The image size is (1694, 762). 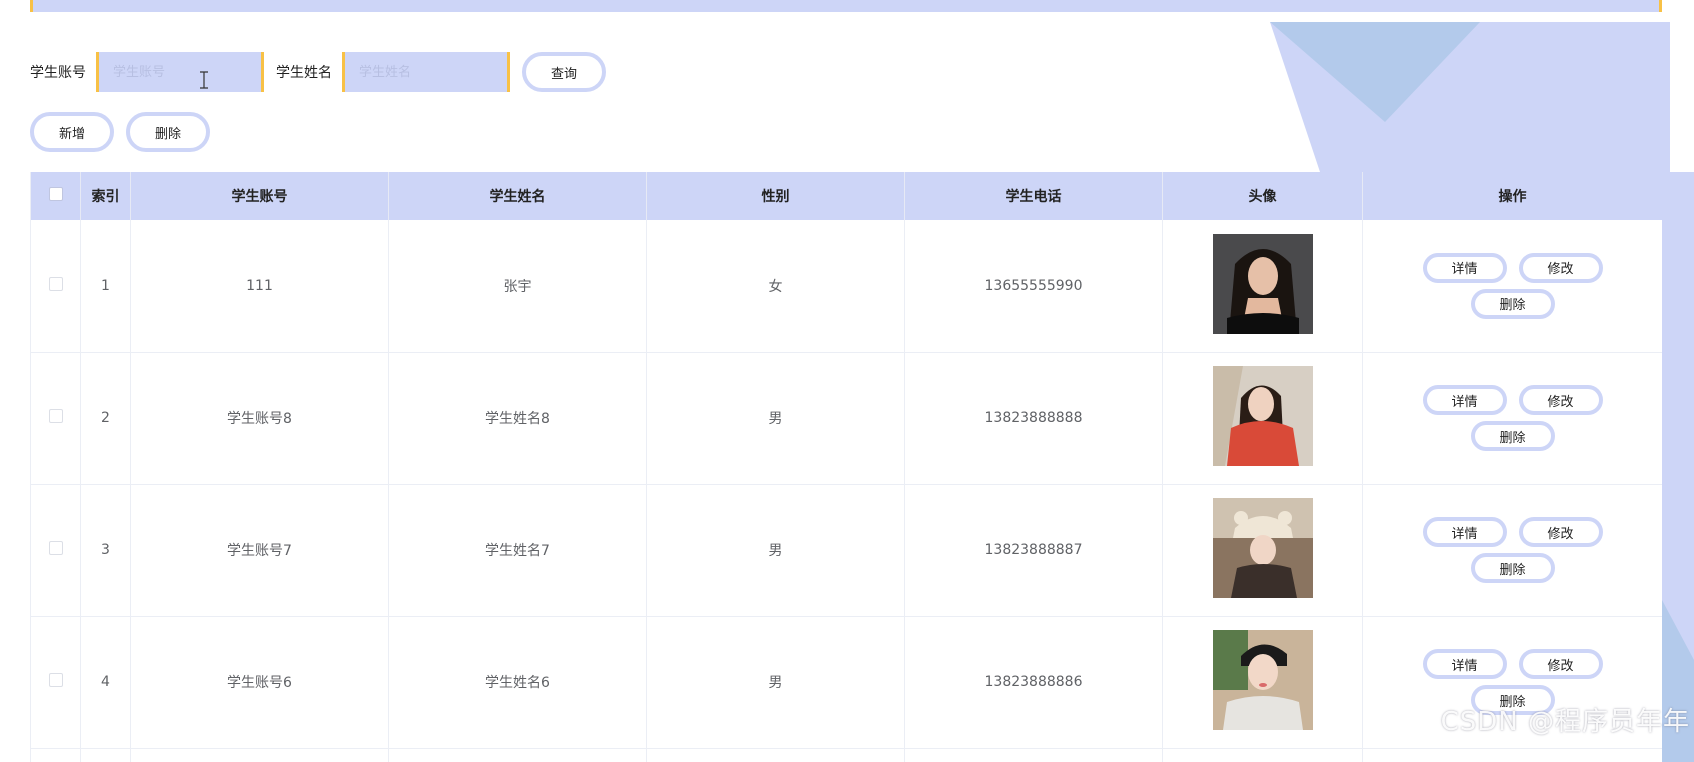 What do you see at coordinates (168, 132) in the screenshot?
I see `delete-selected-button: 删除` at bounding box center [168, 132].